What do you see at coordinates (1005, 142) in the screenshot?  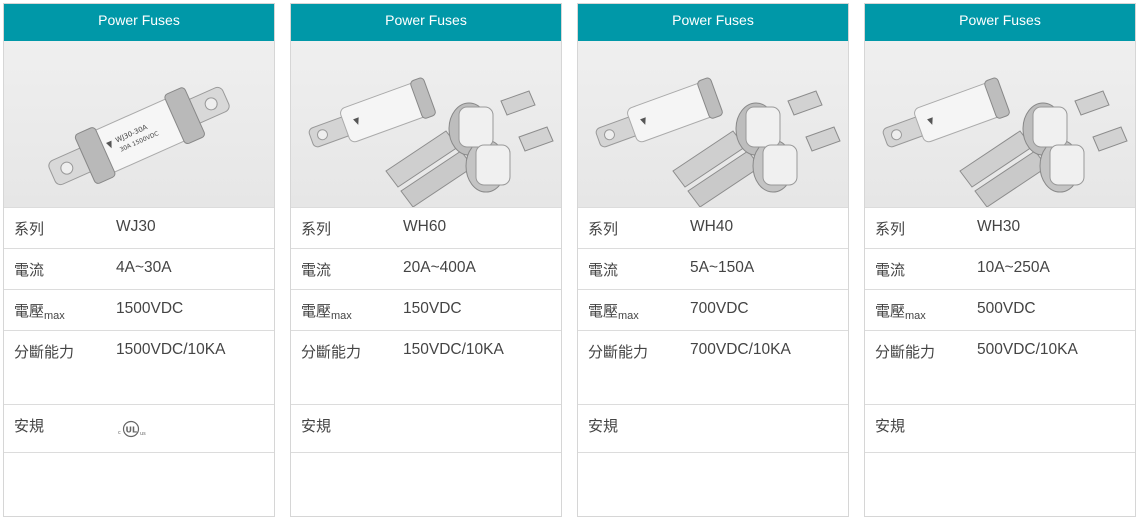 I see `fuse-wh30-illustration` at bounding box center [1005, 142].